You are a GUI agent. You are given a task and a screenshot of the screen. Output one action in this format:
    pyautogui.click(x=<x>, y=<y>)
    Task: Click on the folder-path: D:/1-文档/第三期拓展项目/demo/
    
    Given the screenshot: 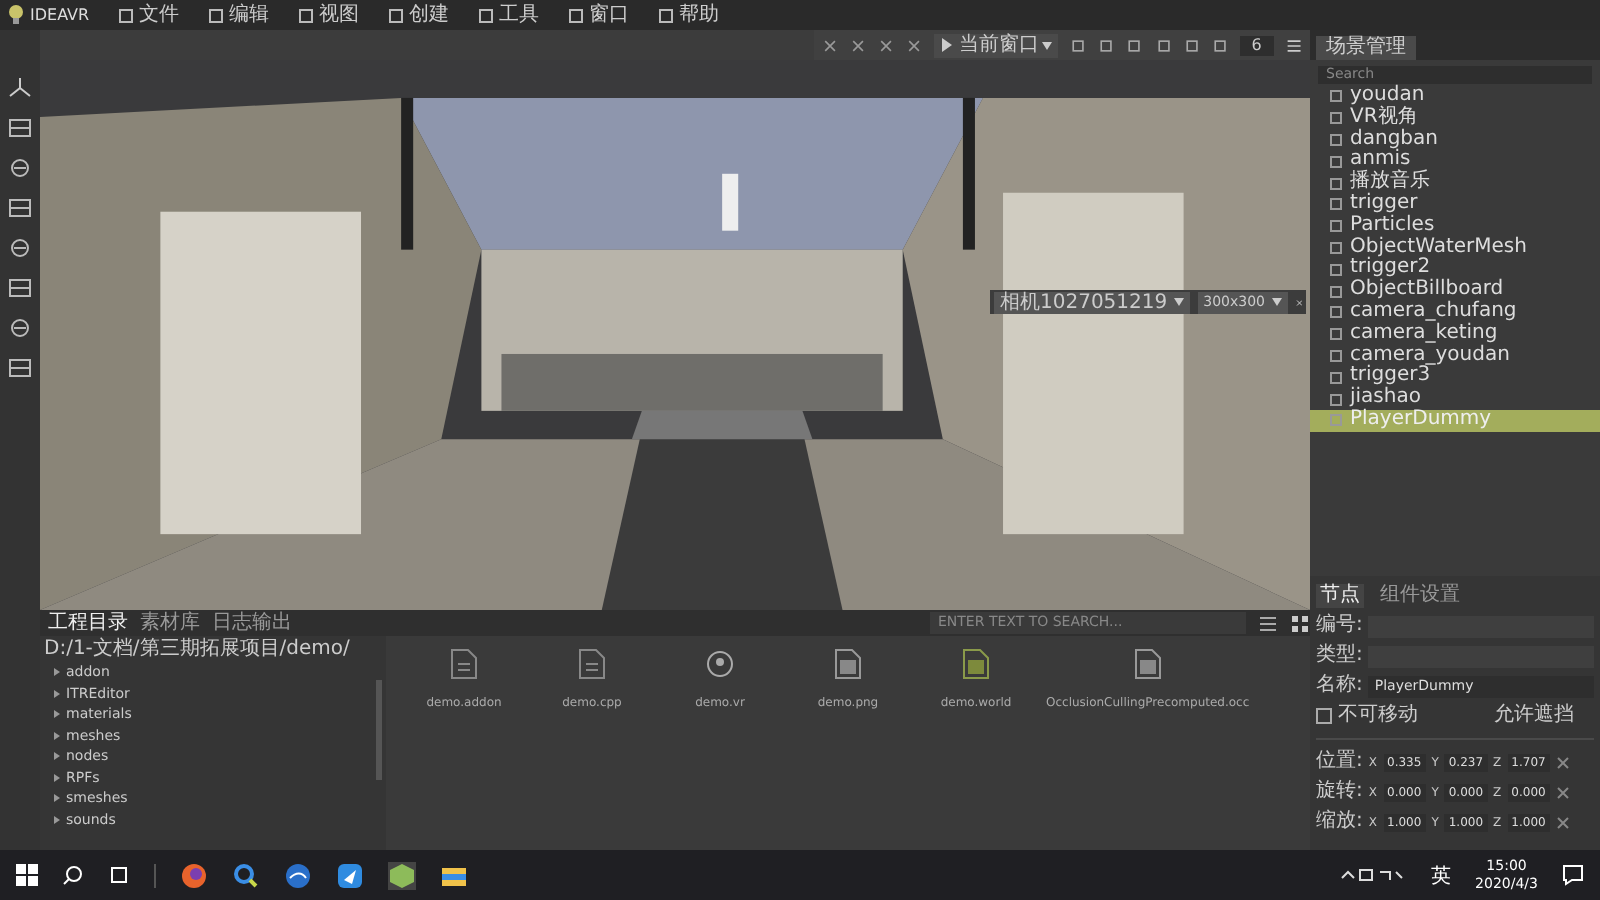 What is the action you would take?
    pyautogui.click(x=197, y=650)
    